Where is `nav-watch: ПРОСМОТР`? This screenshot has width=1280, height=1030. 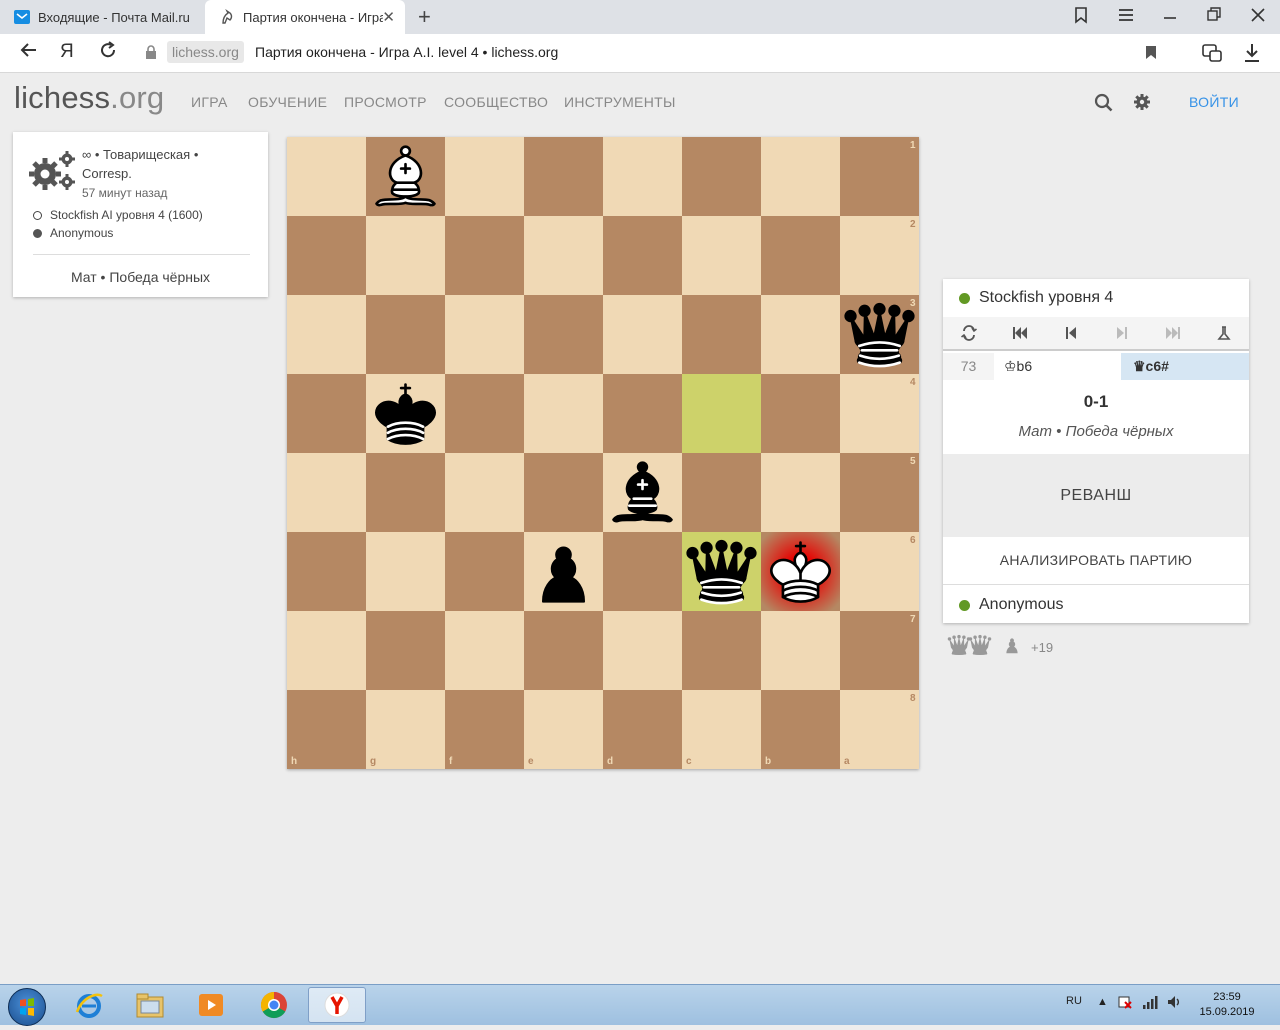 nav-watch: ПРОСМОТР is located at coordinates (385, 102).